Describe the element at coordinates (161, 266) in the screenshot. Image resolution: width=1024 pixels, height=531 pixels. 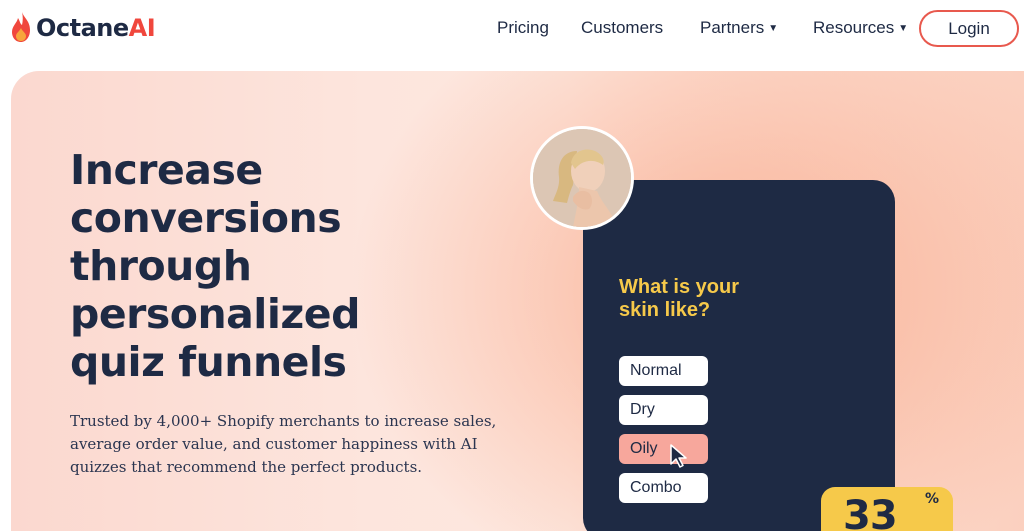
I see `headline-line: through` at that location.